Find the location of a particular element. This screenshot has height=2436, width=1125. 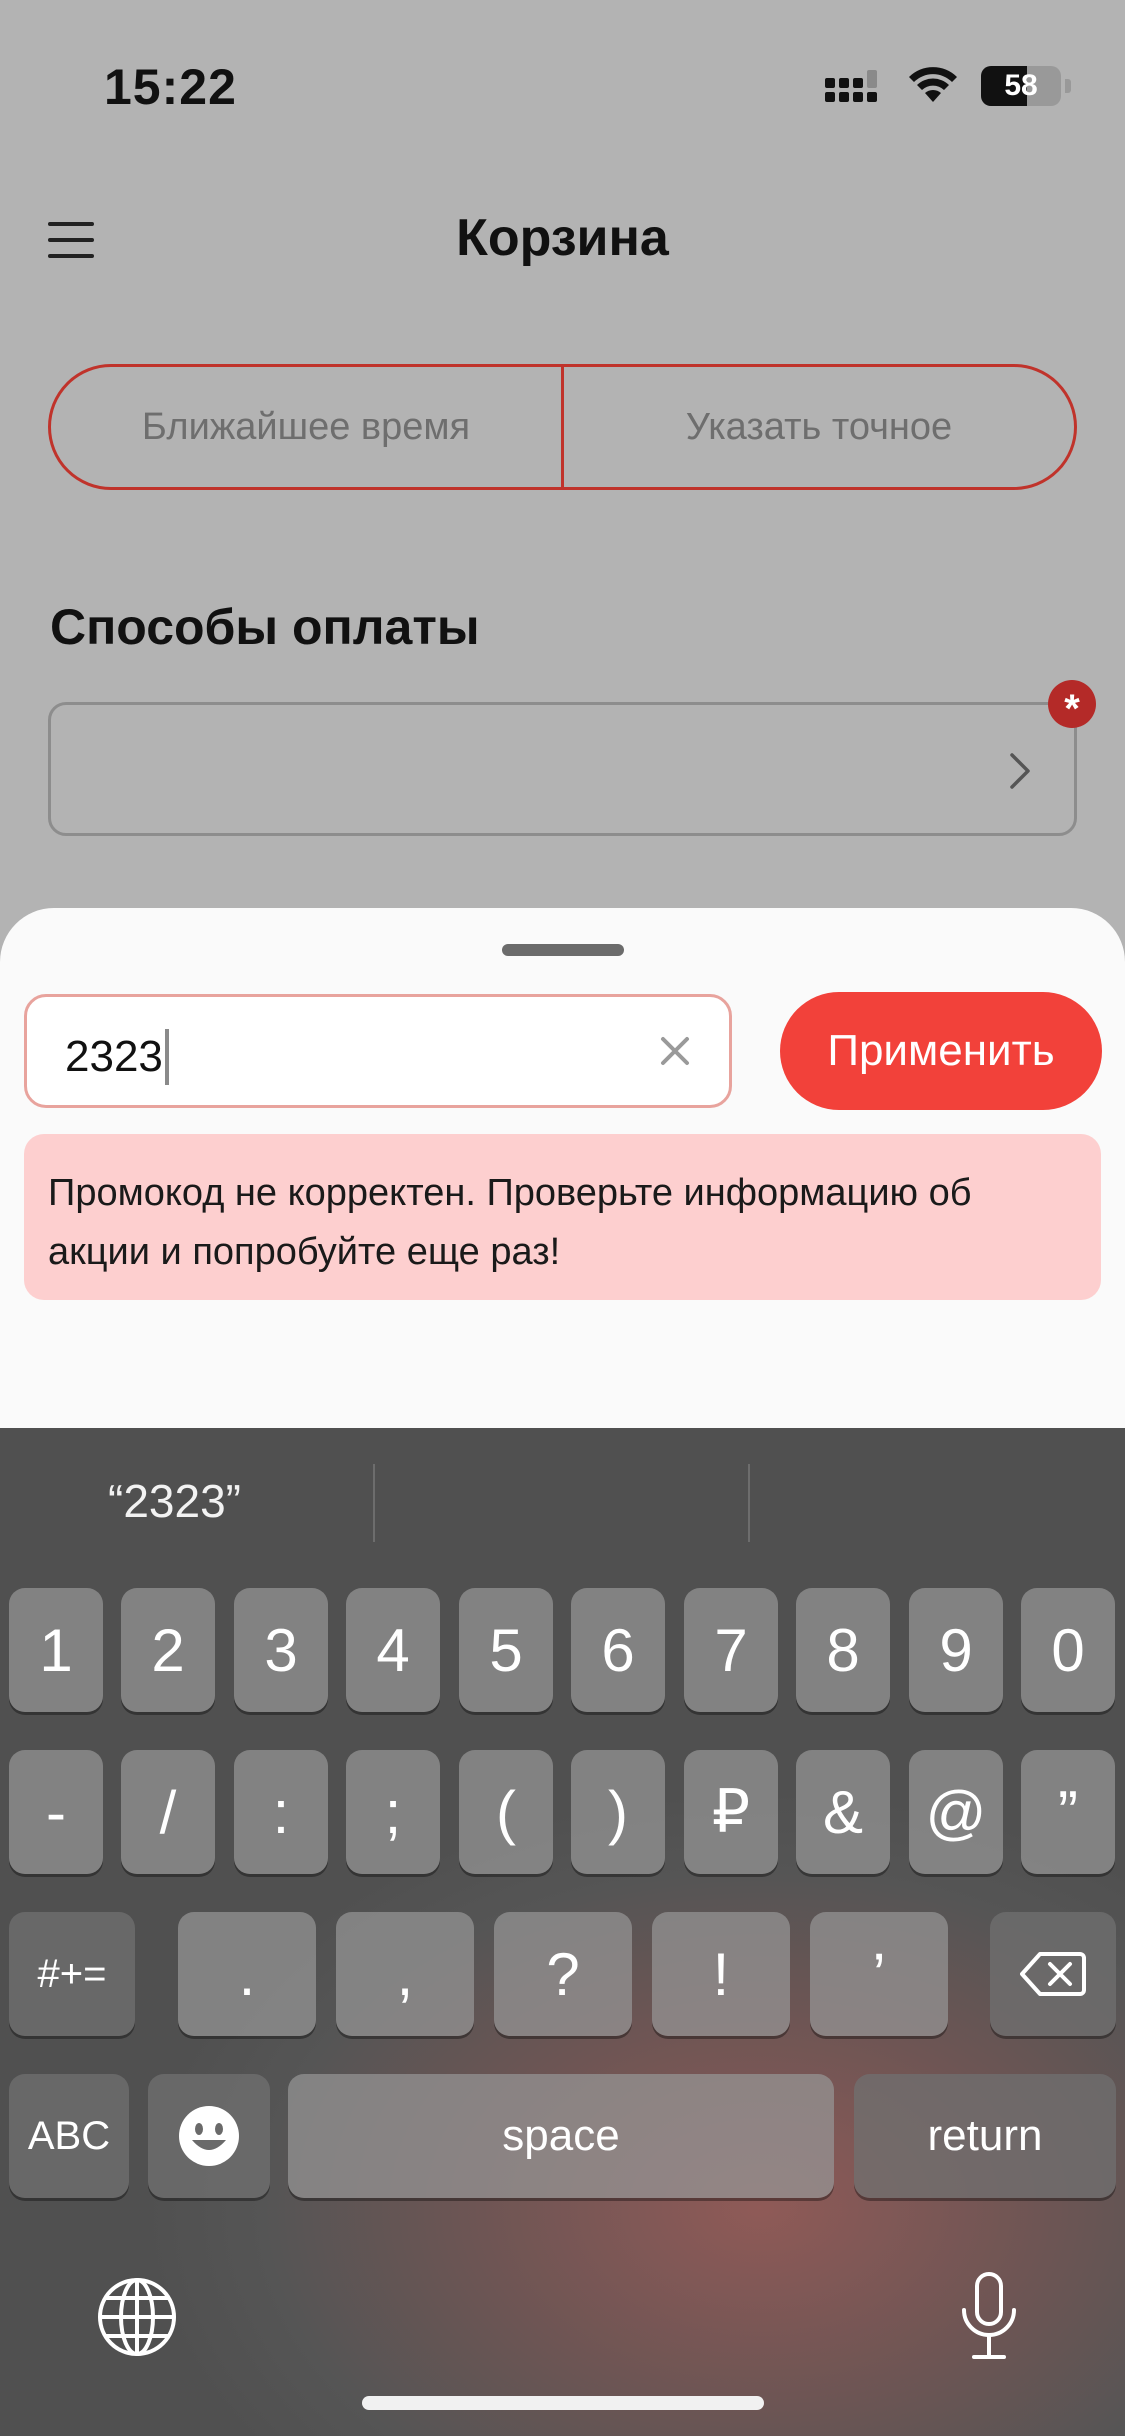

key-apostrophe: ’ is located at coordinates (879, 1974).